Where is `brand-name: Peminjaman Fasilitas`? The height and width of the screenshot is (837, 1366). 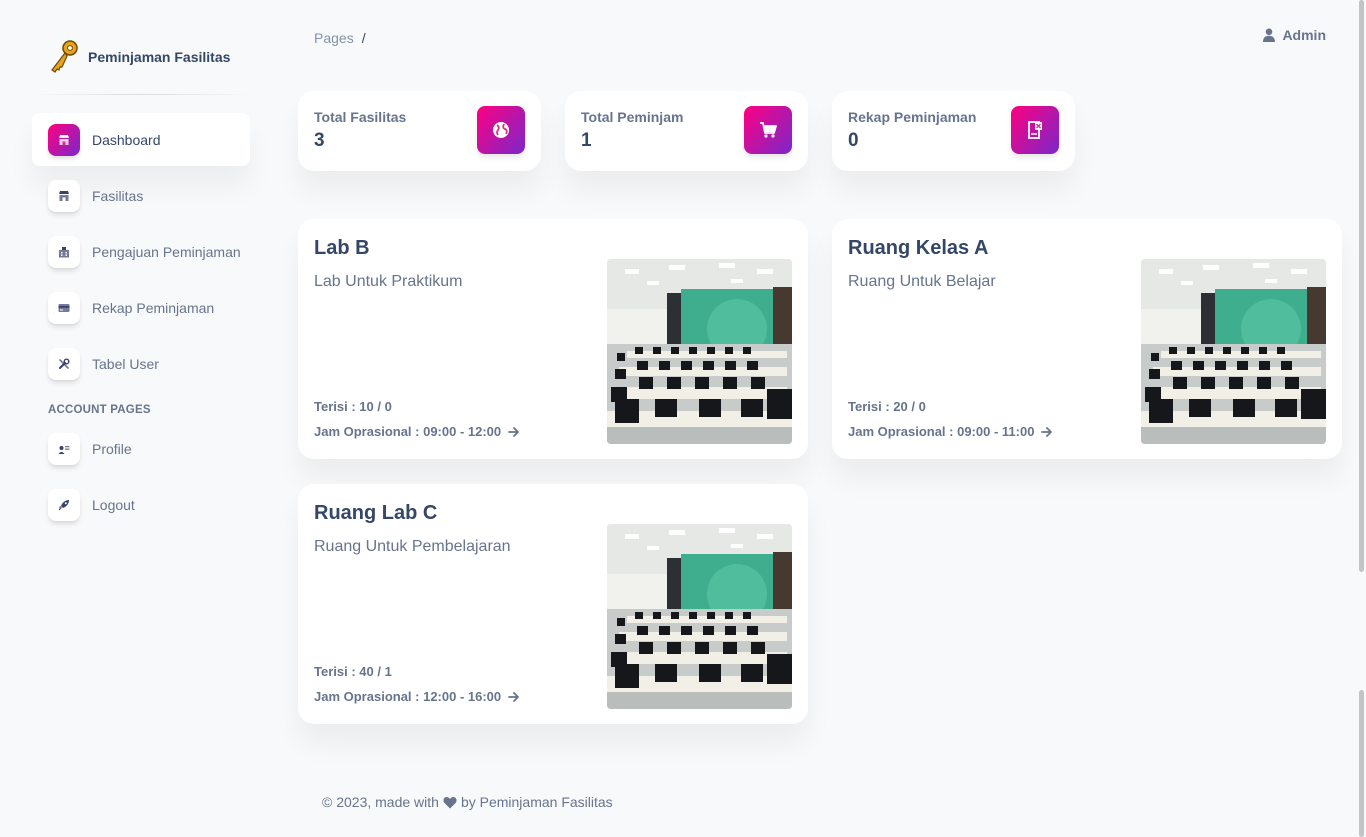 brand-name: Peminjaman Fasilitas is located at coordinates (159, 57).